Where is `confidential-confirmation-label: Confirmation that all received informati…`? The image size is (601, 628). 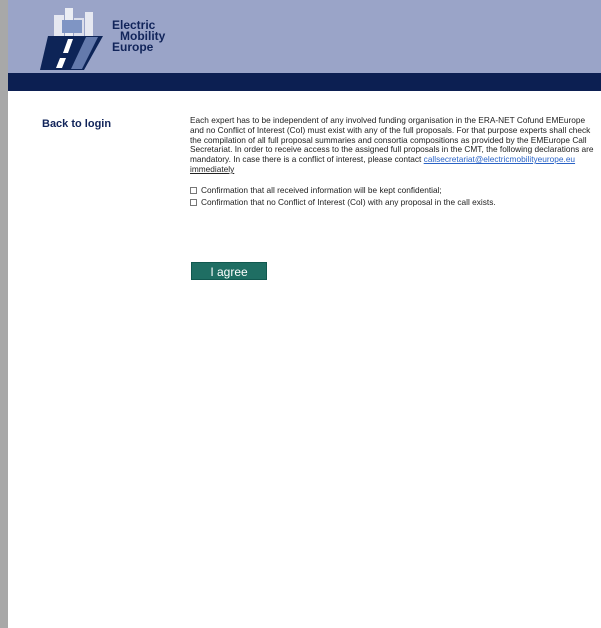 confidential-confirmation-label: Confirmation that all received informati… is located at coordinates (321, 189).